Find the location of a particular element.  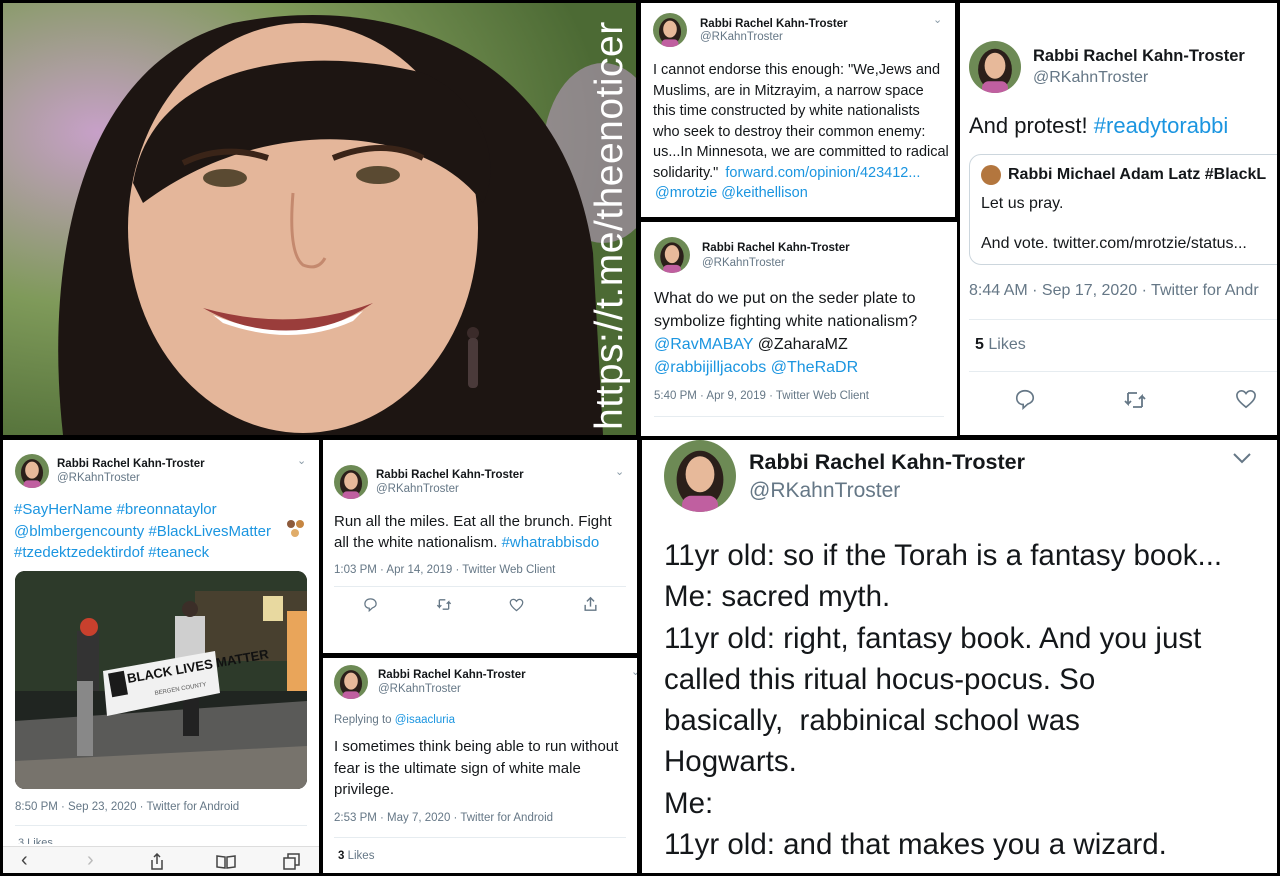

protest-photo: BLACK LIVES MATTER BERGEN COUNTY is located at coordinates (161, 680).